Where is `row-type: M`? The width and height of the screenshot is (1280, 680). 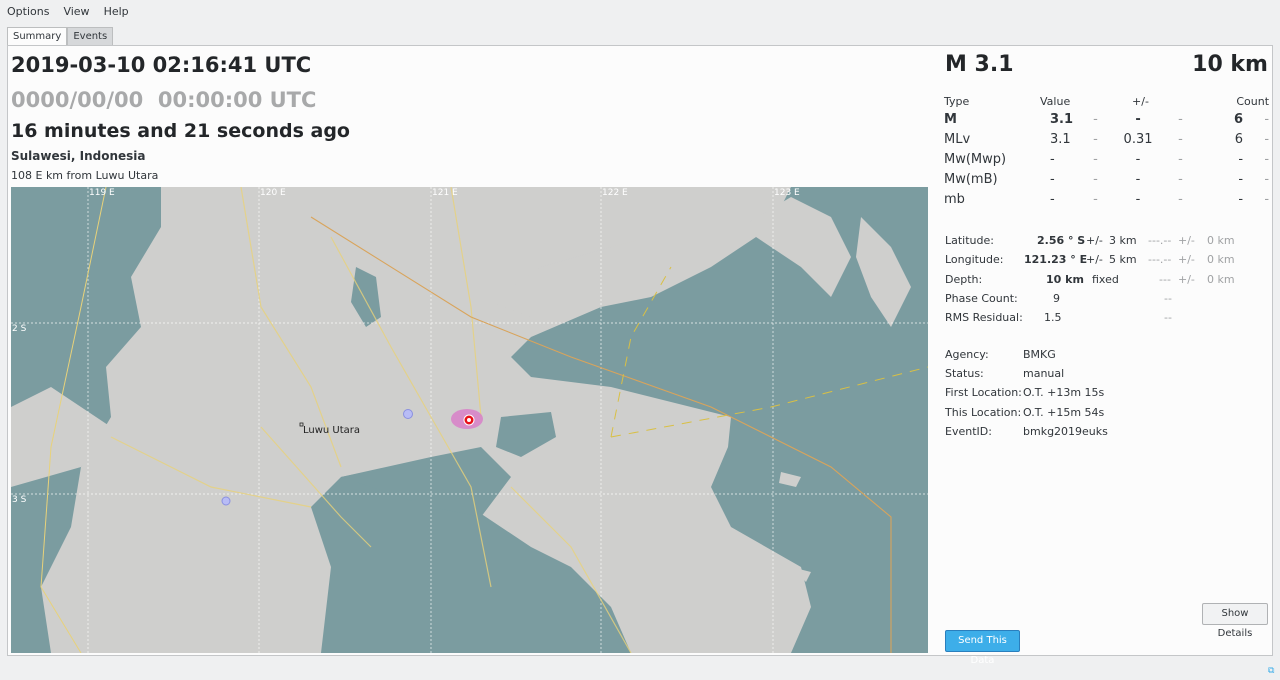 row-type: M is located at coordinates (950, 119).